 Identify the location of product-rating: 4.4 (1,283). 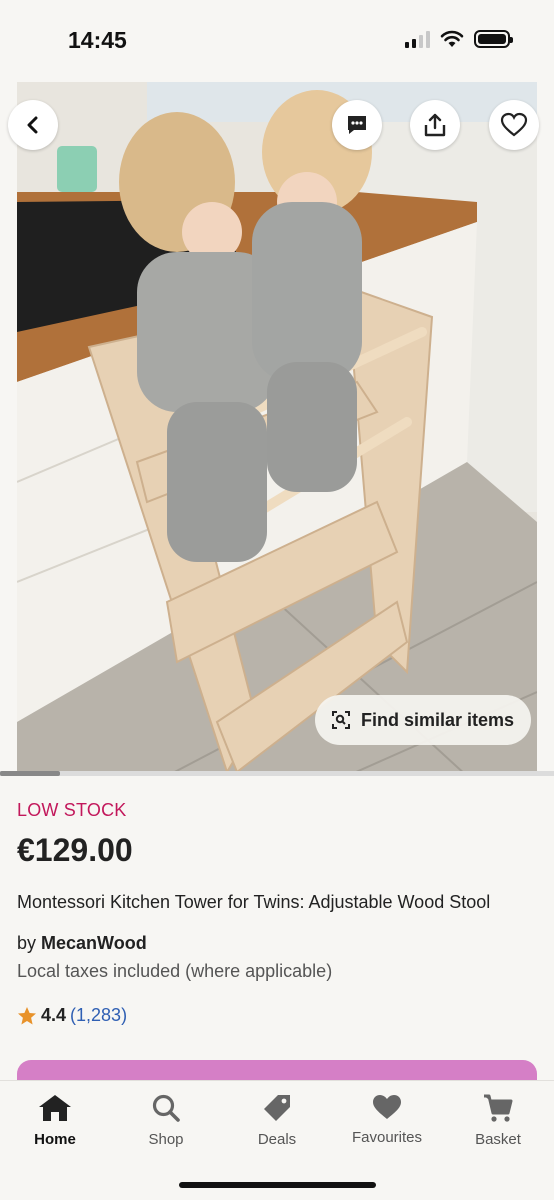
(72, 1015).